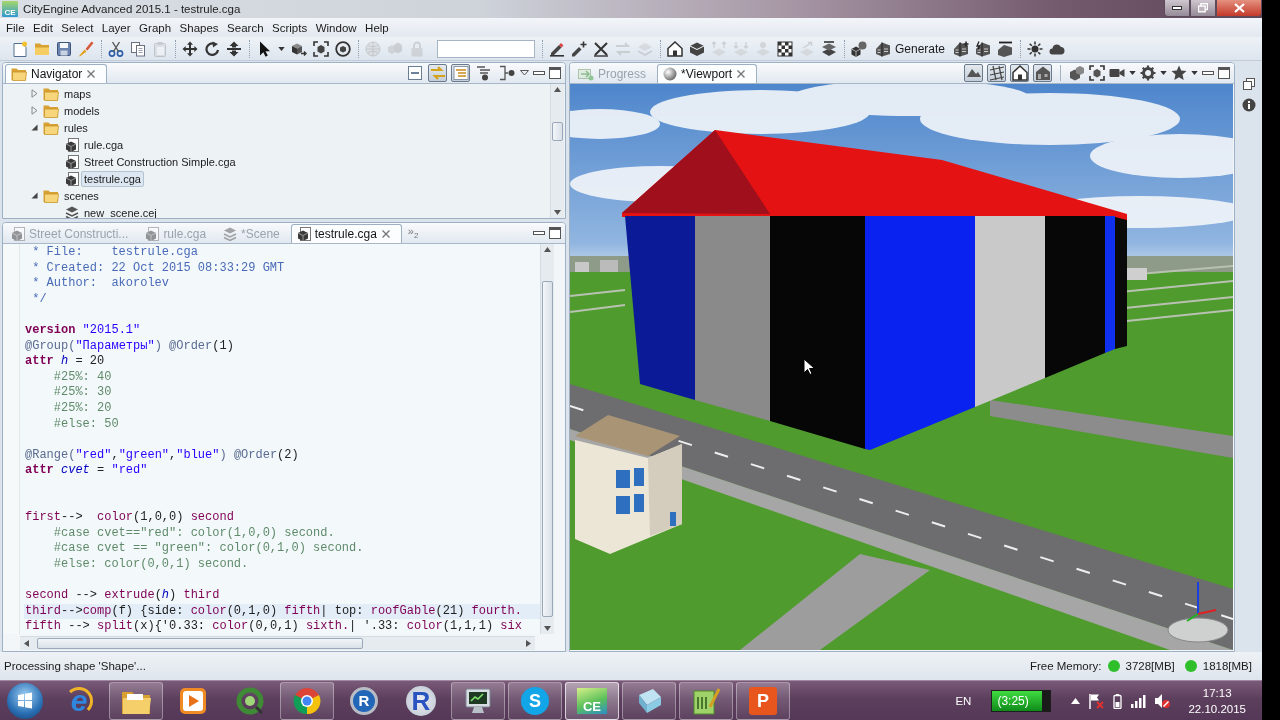  I want to click on menu-item: Search, so click(245, 27).